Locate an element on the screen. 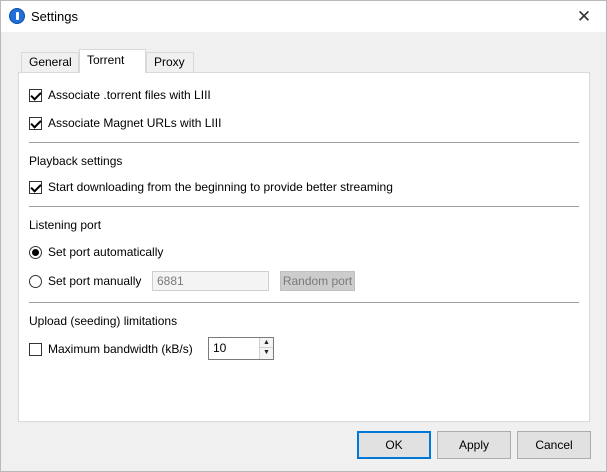 The image size is (607, 472). apply-button: Apply is located at coordinates (474, 445).